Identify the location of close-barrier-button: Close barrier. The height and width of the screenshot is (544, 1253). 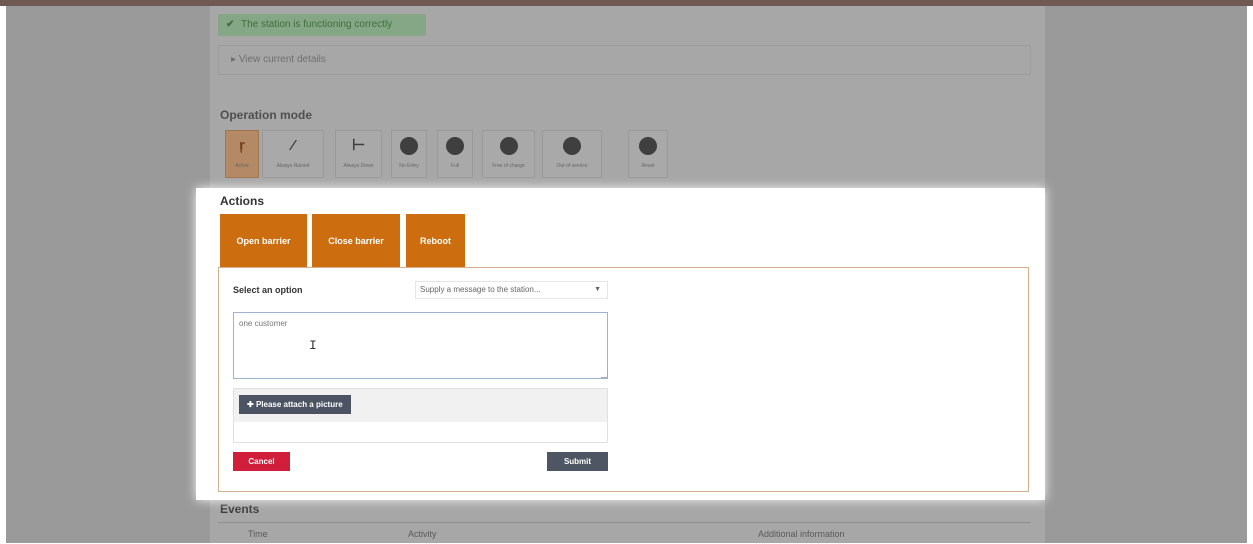
(356, 240).